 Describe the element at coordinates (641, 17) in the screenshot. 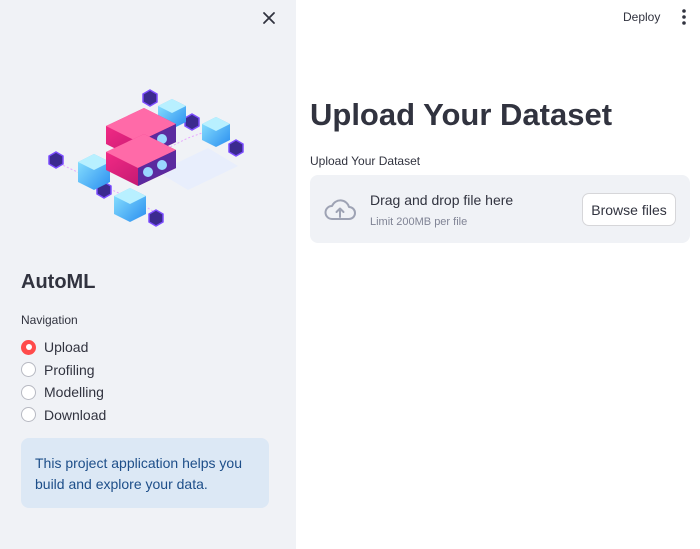

I see `deploy-button: Deploy` at that location.